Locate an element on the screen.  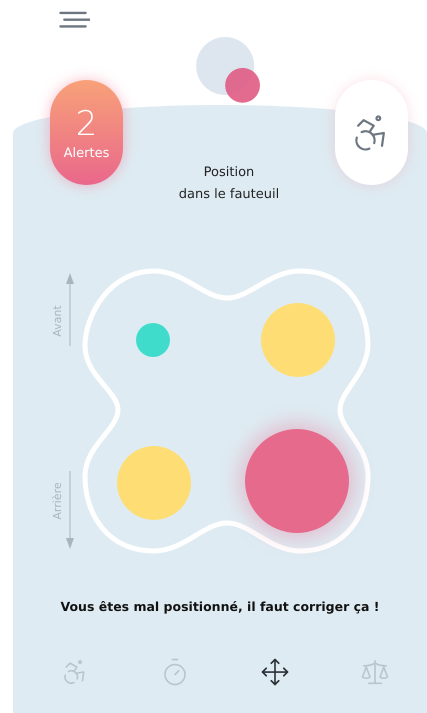
alert-count: 2 is located at coordinates (87, 124).